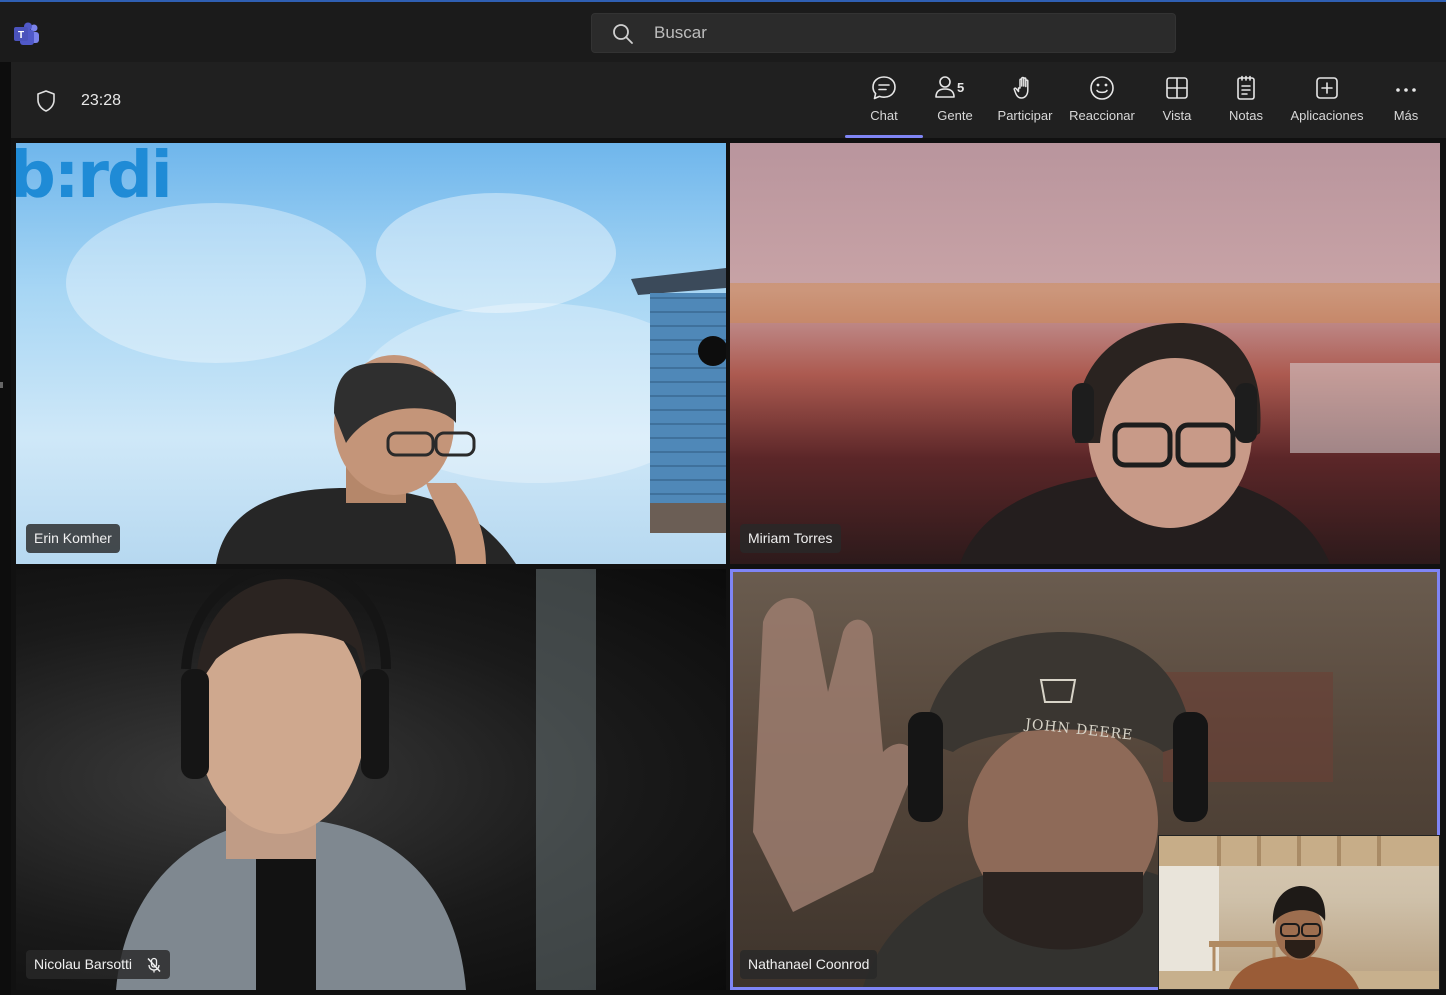 The width and height of the screenshot is (1446, 995). Describe the element at coordinates (1102, 115) in the screenshot. I see `react-label: Reaccionar` at that location.